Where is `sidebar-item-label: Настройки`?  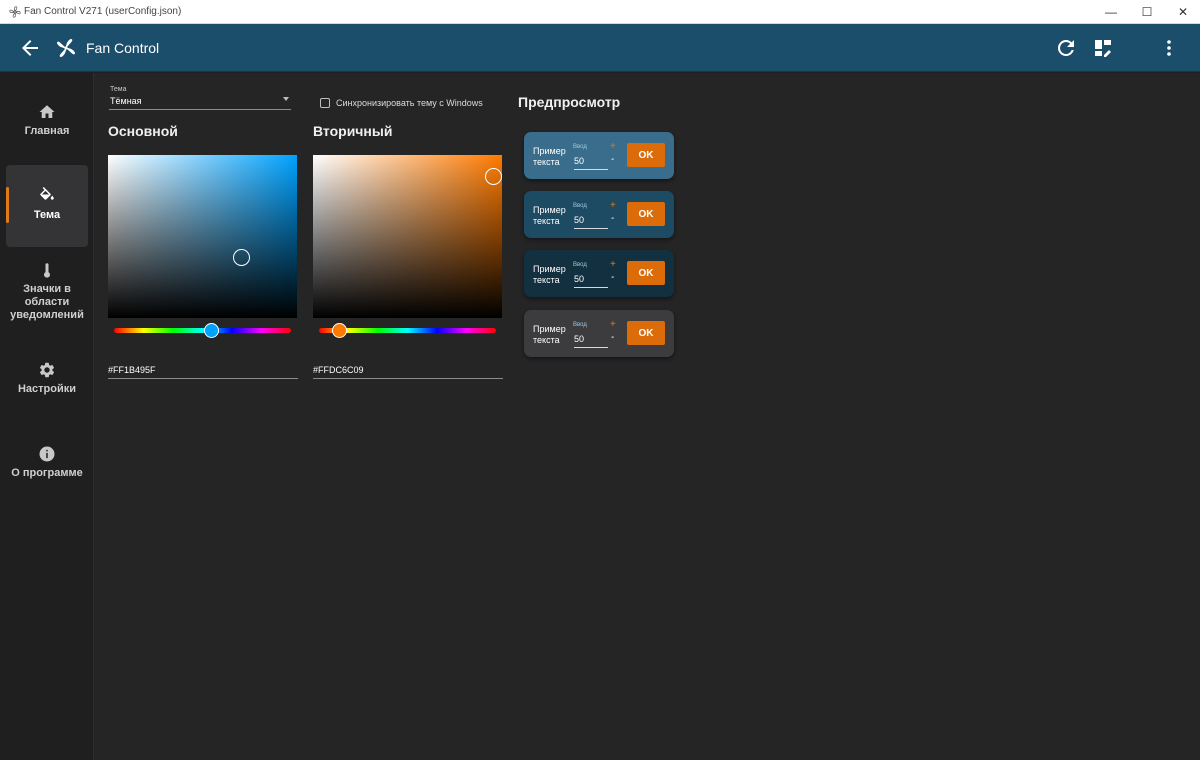
sidebar-item-label: Настройки is located at coordinates (47, 389).